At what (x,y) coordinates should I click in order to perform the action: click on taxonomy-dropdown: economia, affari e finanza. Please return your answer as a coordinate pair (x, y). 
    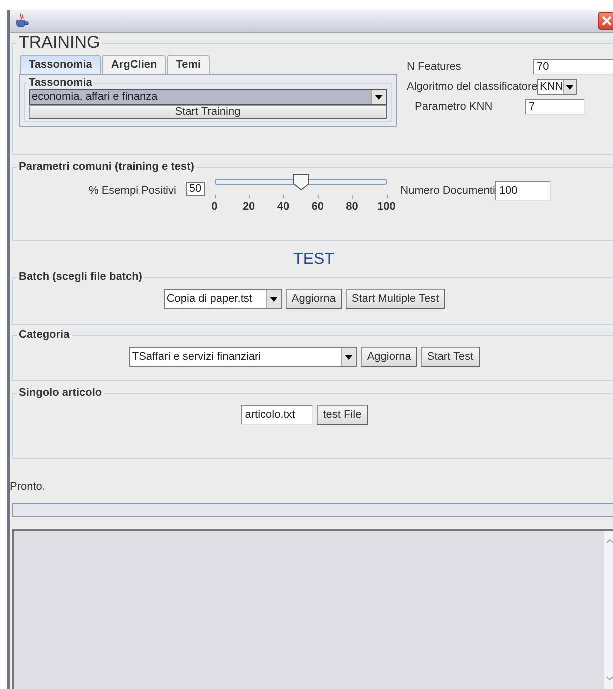
    Looking at the image, I should click on (208, 97).